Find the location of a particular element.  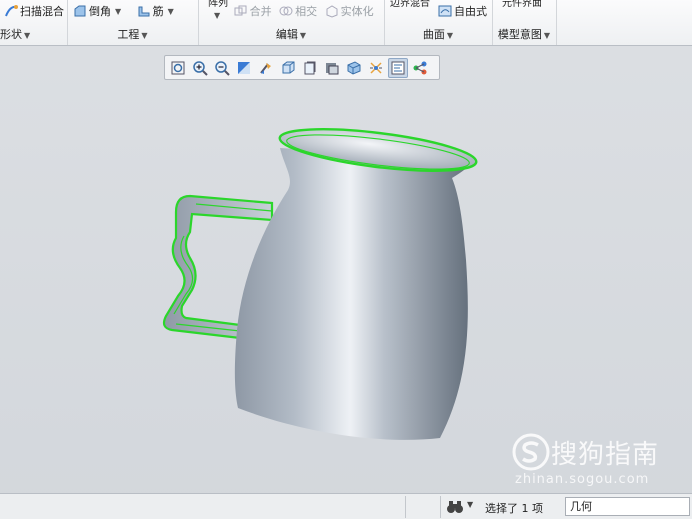

find-binoculars-icon is located at coordinates (455, 507).